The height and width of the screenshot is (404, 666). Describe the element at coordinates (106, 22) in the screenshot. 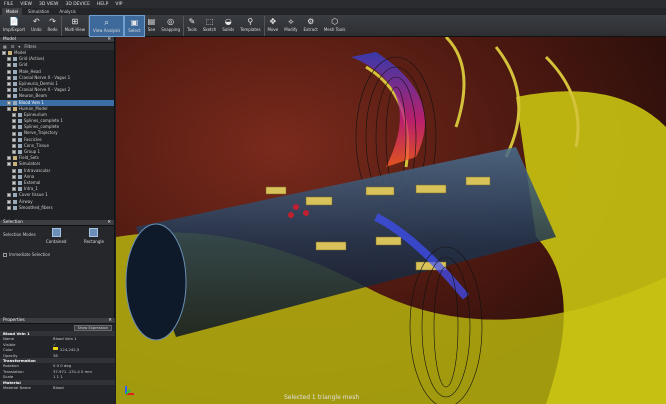

I see `view-analysis-icon: ⌕` at that location.